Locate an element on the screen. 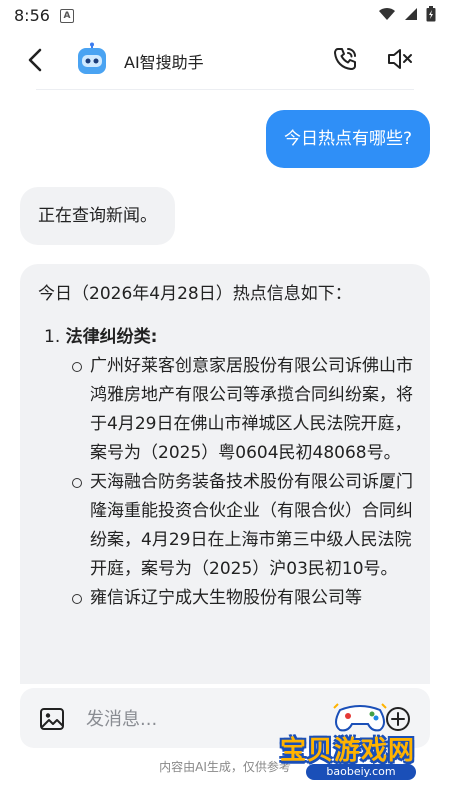  status-icons is located at coordinates (407, 14).